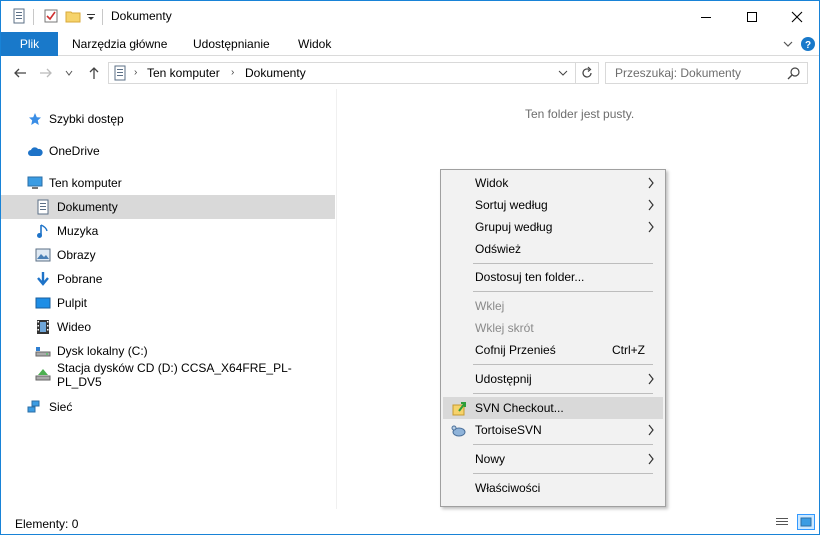 This screenshot has height=535, width=820. What do you see at coordinates (168, 119) in the screenshot?
I see `nav-quick-access: Szybki dostęp` at bounding box center [168, 119].